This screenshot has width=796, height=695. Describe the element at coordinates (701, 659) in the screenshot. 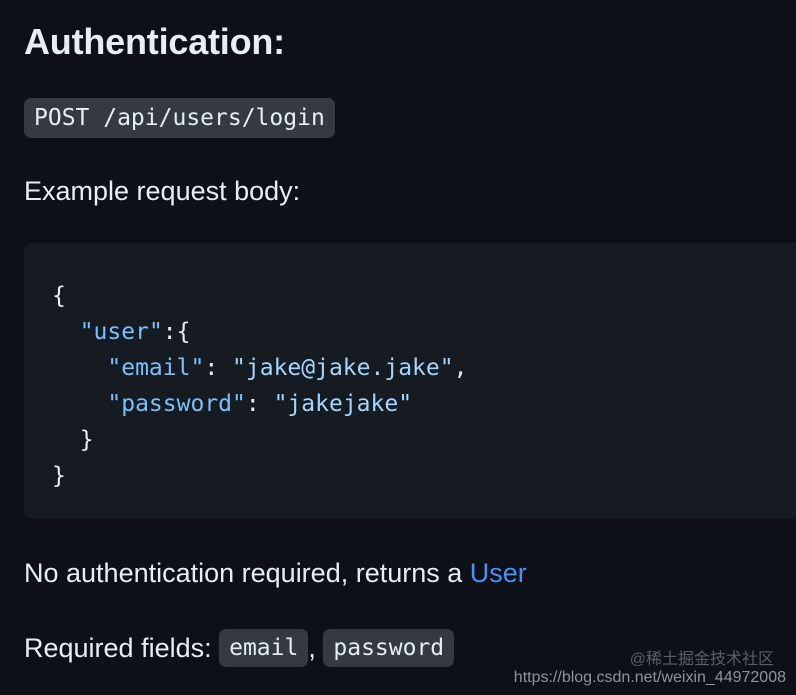

I see `watermark-brand: @稀土掘金技术社区` at that location.